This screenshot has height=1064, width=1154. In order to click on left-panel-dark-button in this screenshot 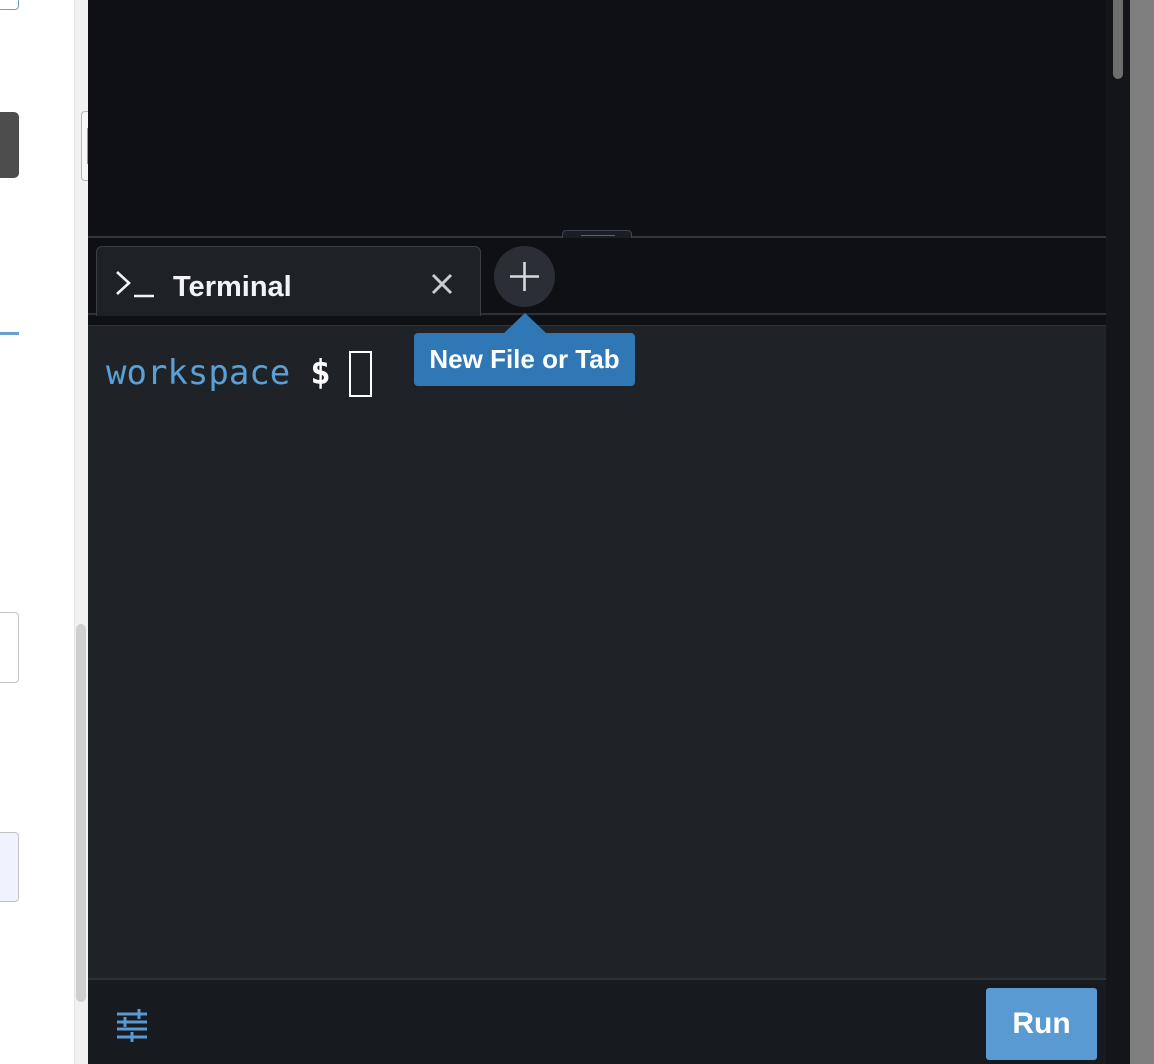, I will do `click(9, 145)`.